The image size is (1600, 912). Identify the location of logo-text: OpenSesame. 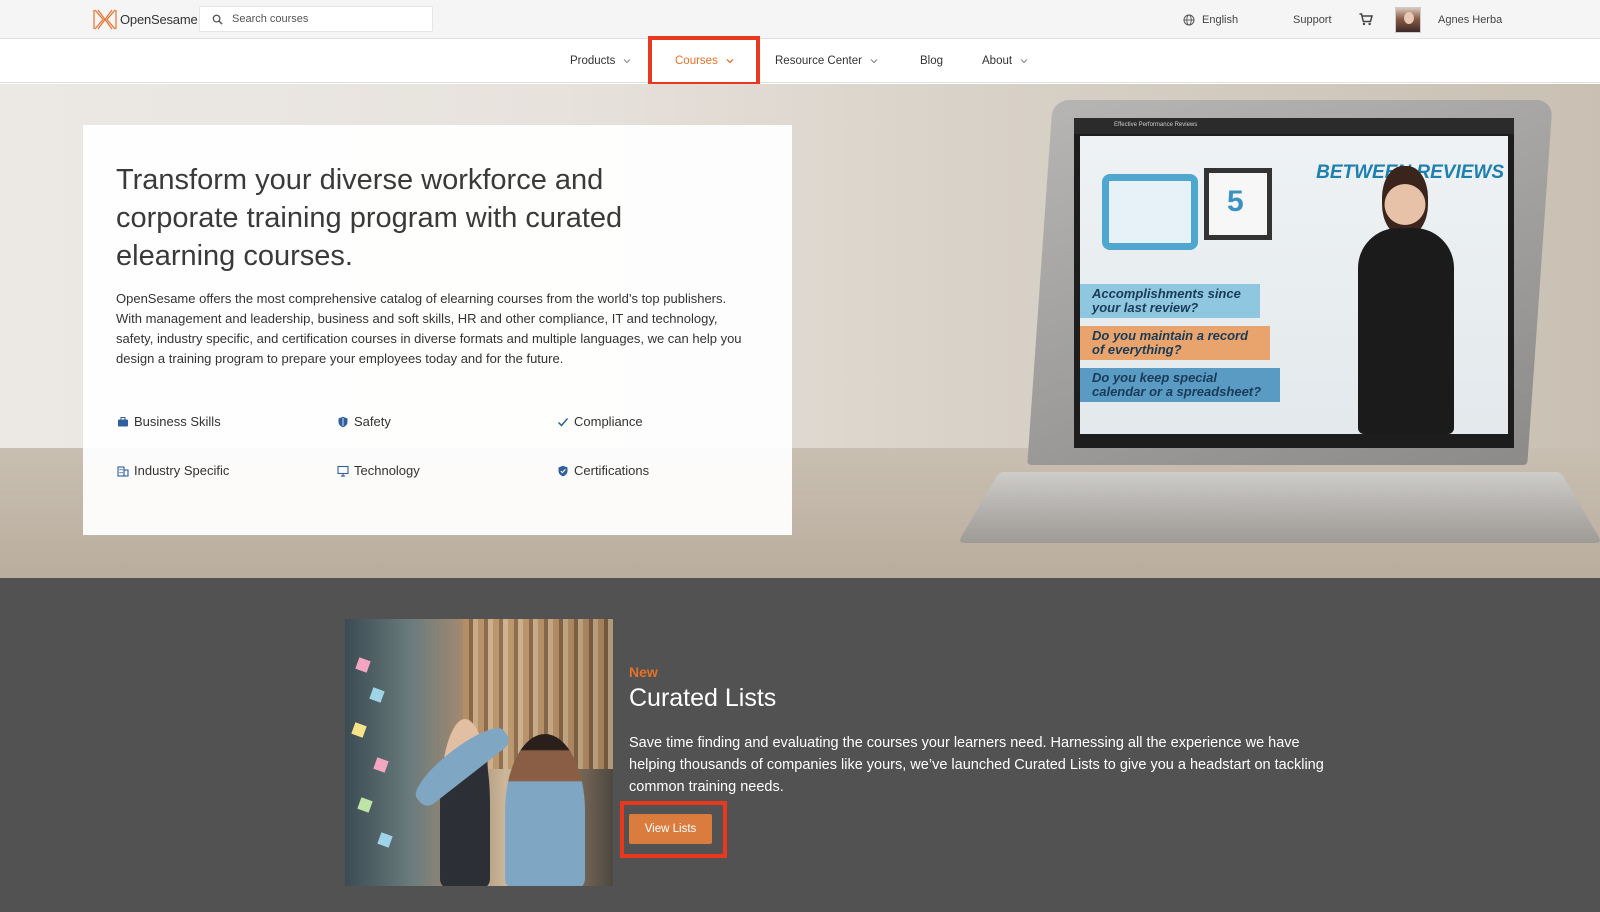
(159, 19).